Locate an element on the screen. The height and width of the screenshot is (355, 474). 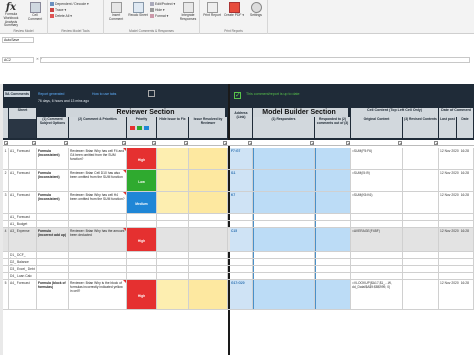
table-row: D3_ Excel_ Debt is located at coordinates (238, 269).